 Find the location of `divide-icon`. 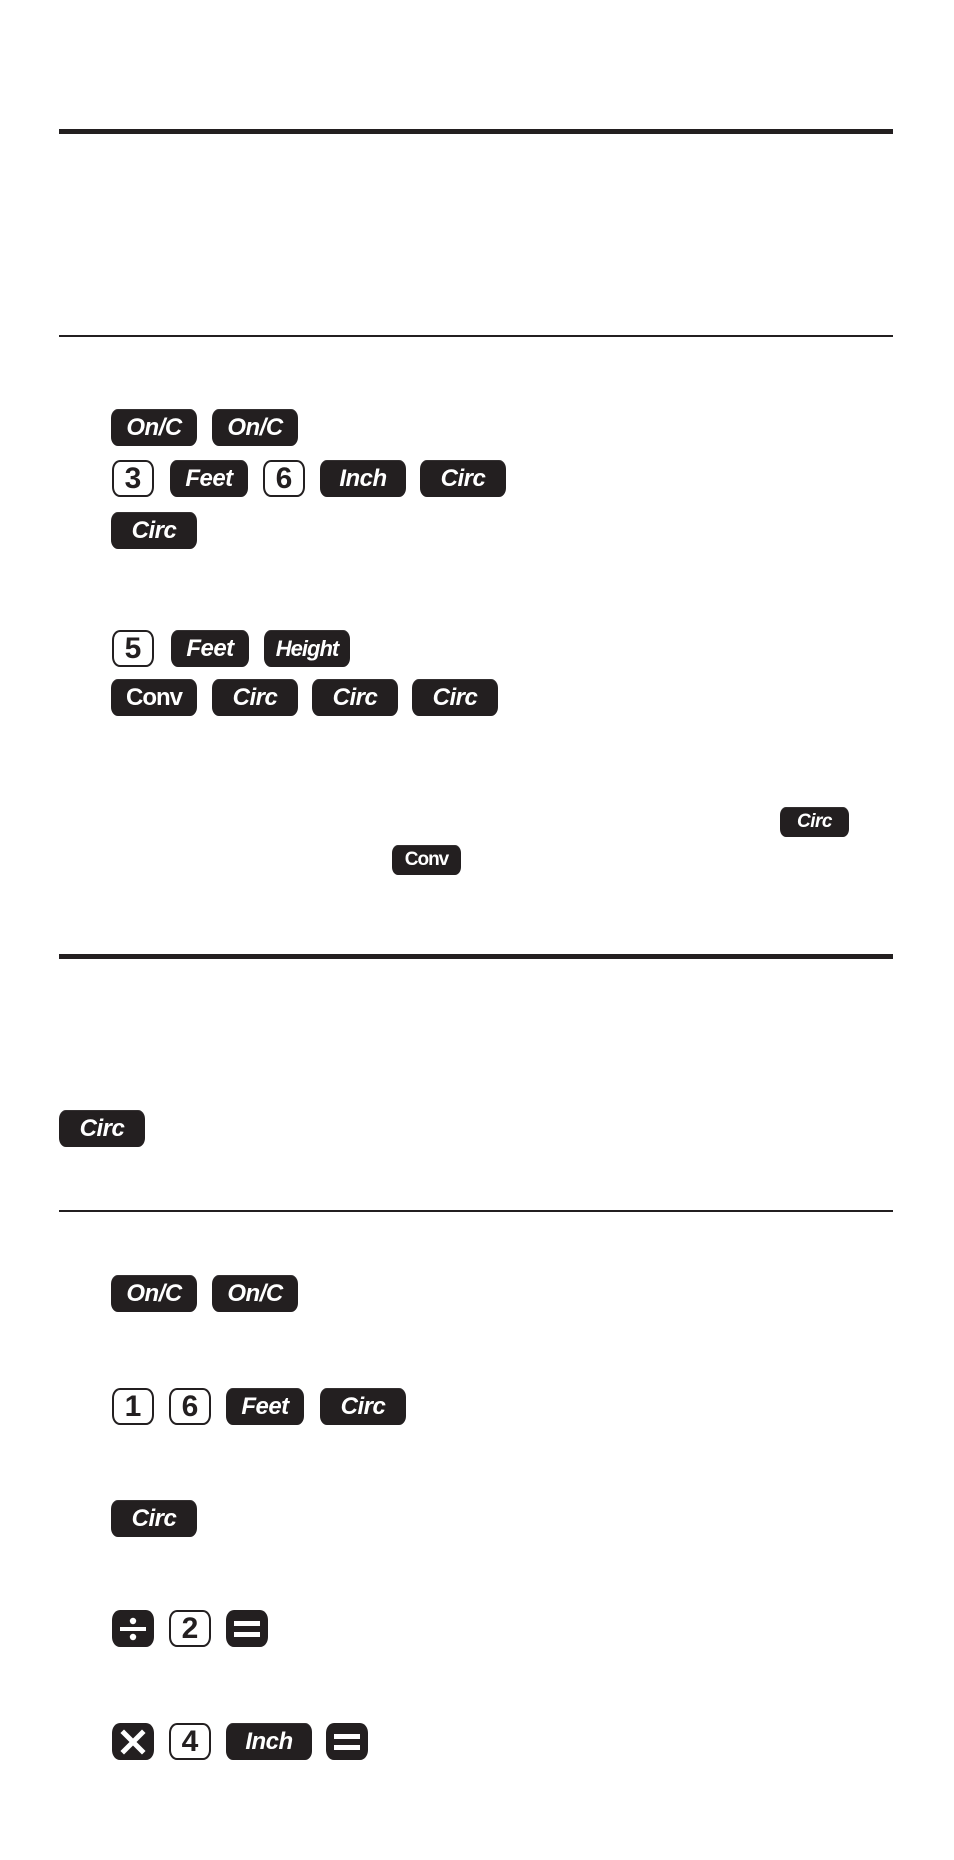

divide-icon is located at coordinates (133, 1628).